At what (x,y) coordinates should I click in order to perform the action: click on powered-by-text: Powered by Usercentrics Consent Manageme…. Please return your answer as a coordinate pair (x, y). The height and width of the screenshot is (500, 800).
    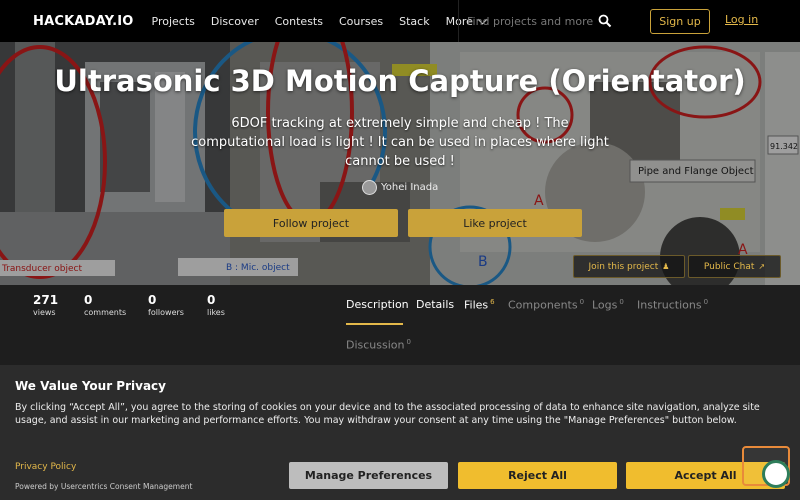
    Looking at the image, I should click on (104, 486).